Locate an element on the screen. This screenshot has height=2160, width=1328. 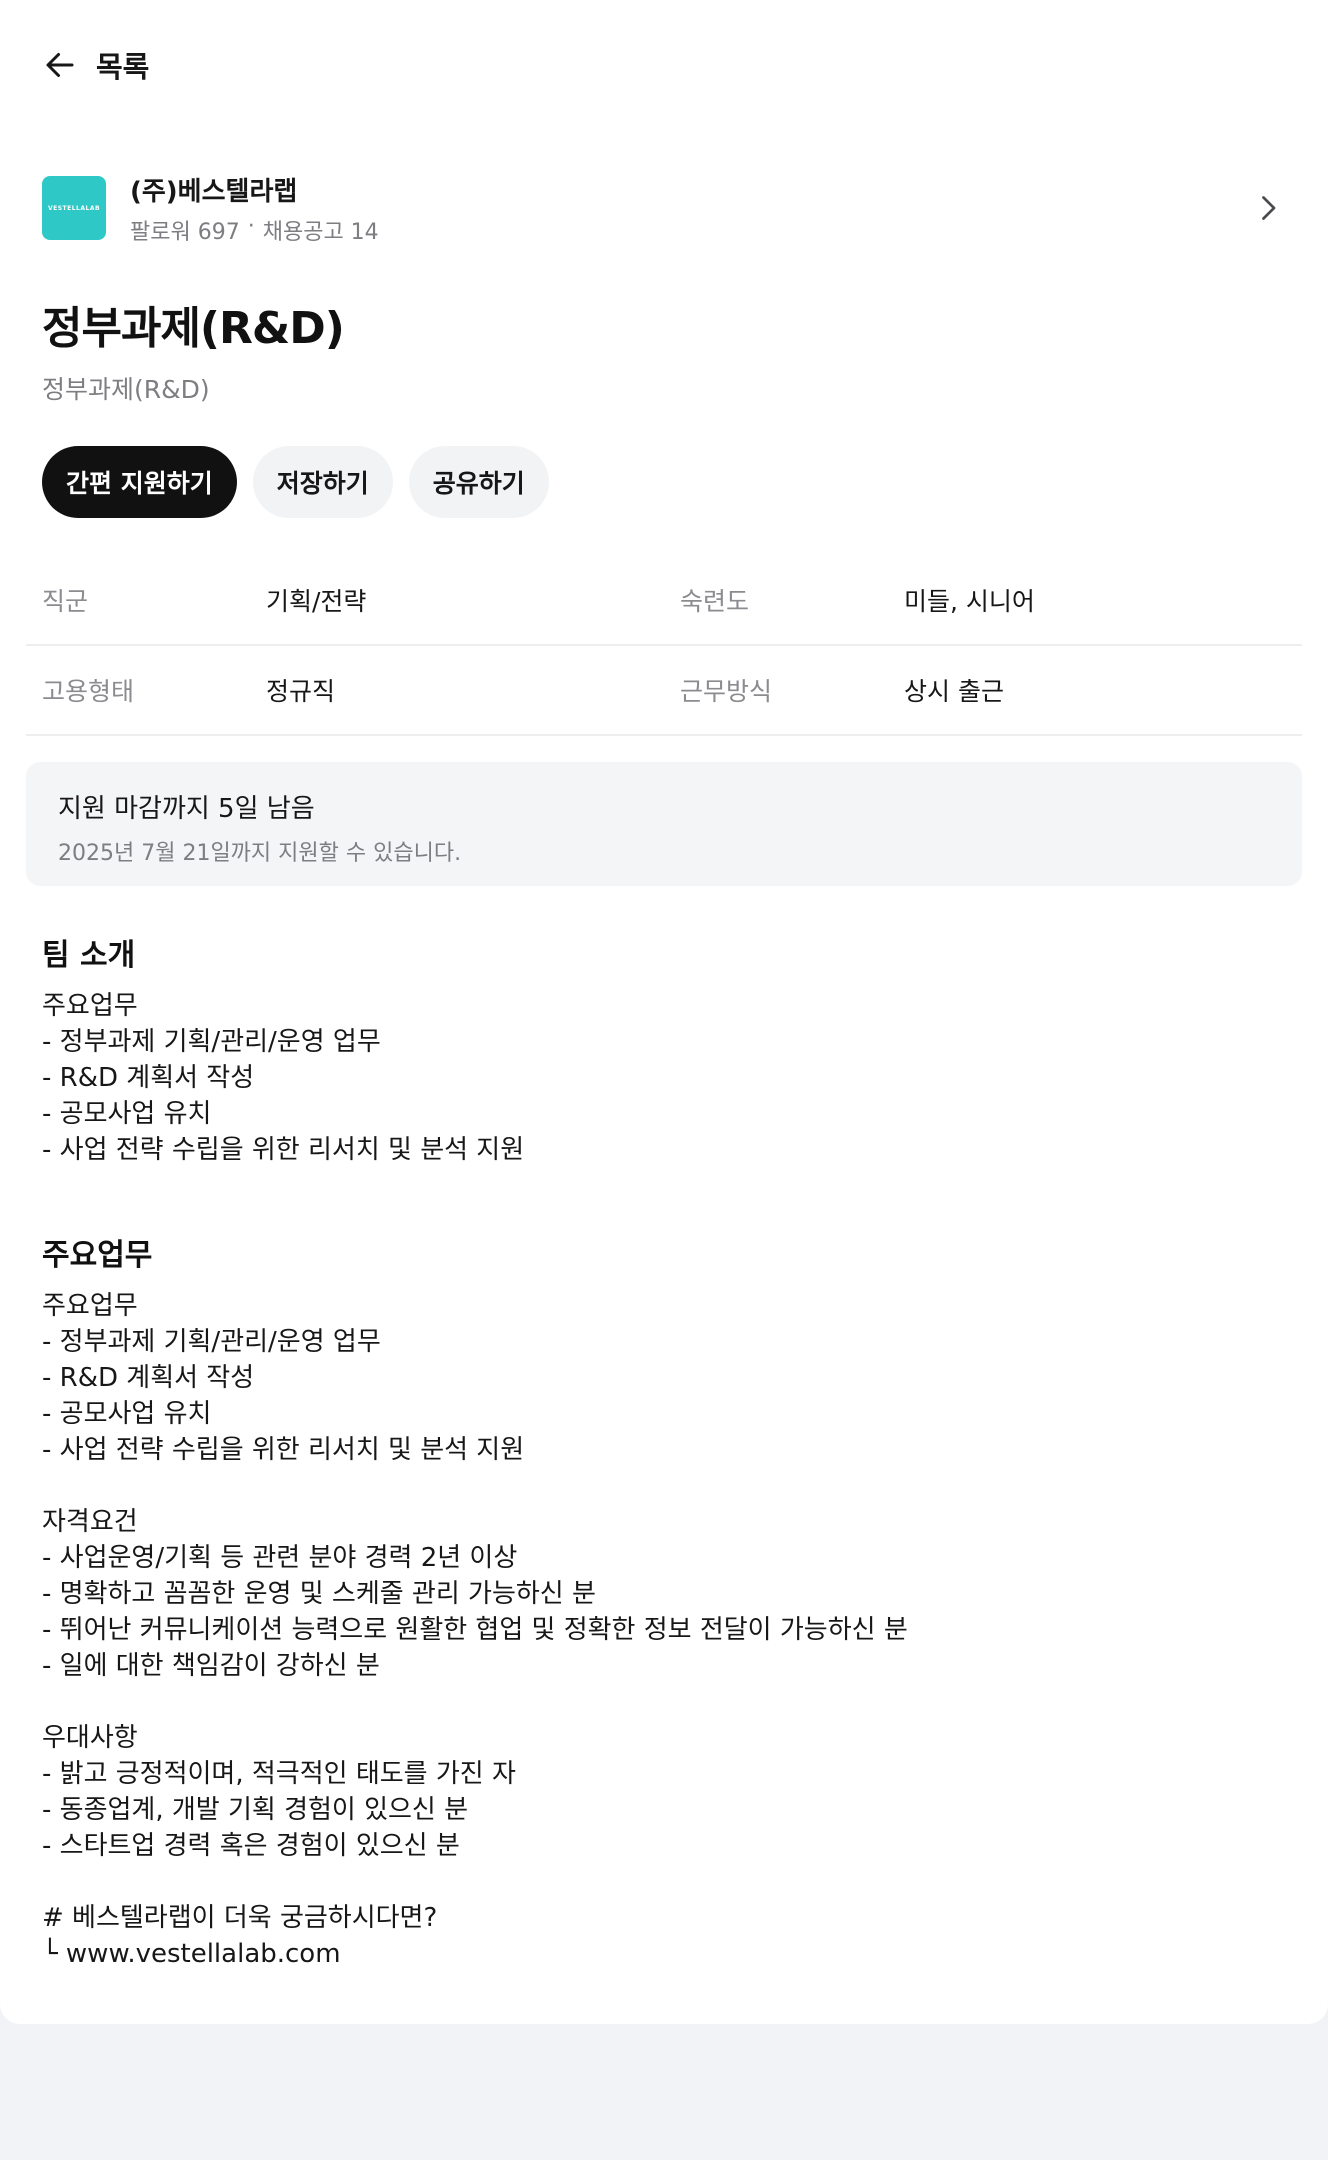
share-button: 공유하기 is located at coordinates (478, 482).